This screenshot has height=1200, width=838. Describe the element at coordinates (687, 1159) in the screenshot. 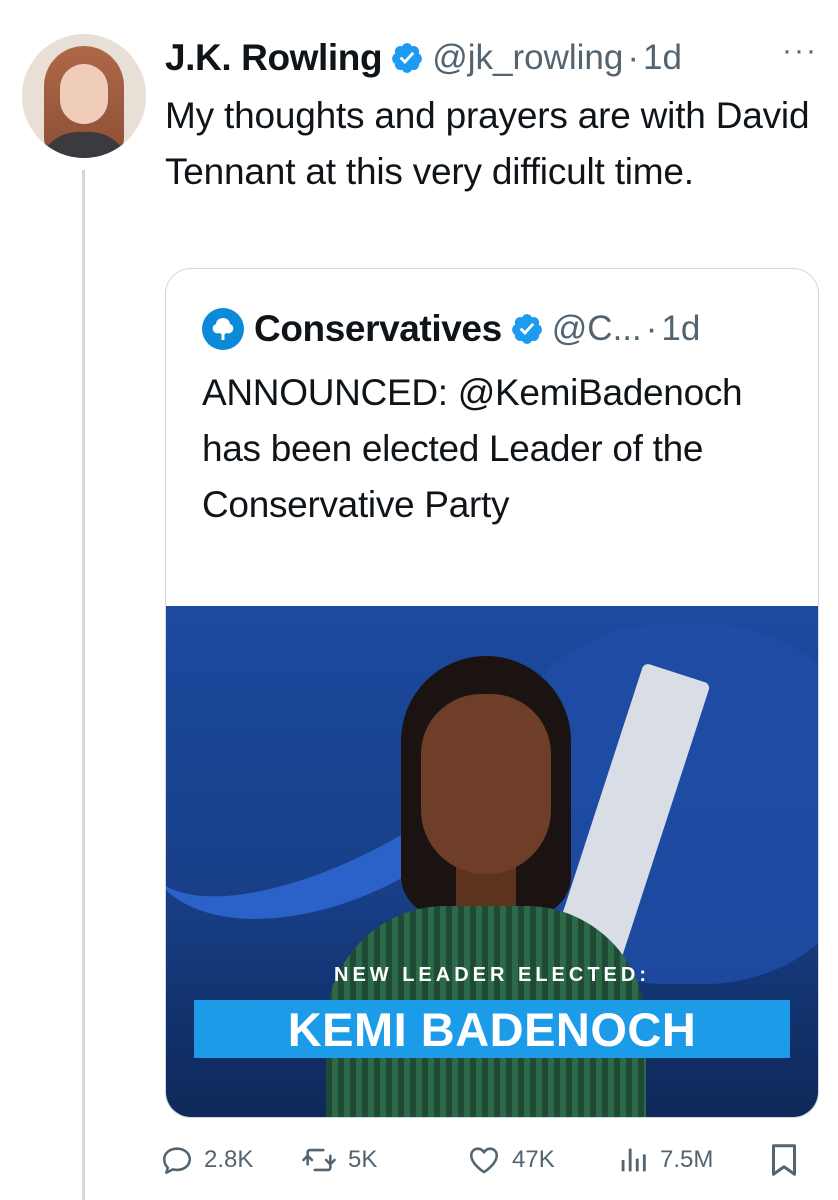

I see `view-count: 7.5M` at that location.